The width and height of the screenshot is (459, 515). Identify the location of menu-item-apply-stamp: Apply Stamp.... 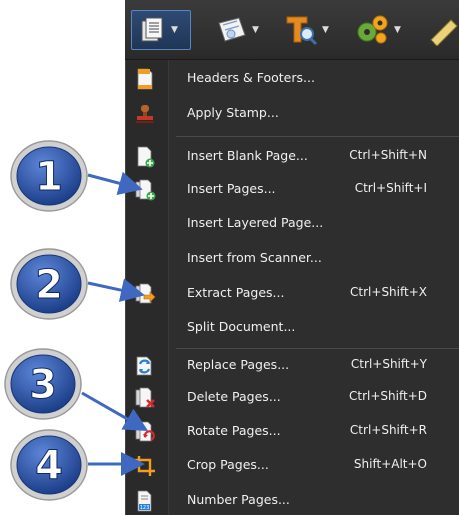
(292, 113).